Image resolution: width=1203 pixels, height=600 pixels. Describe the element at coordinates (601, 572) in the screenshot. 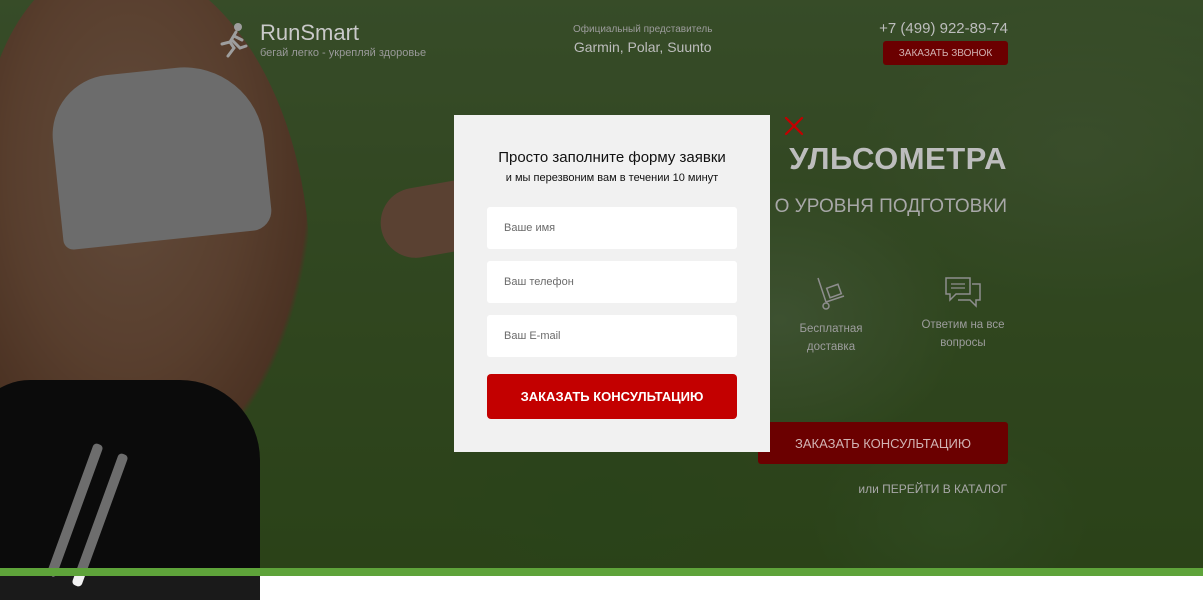

I see `grass-strip` at that location.